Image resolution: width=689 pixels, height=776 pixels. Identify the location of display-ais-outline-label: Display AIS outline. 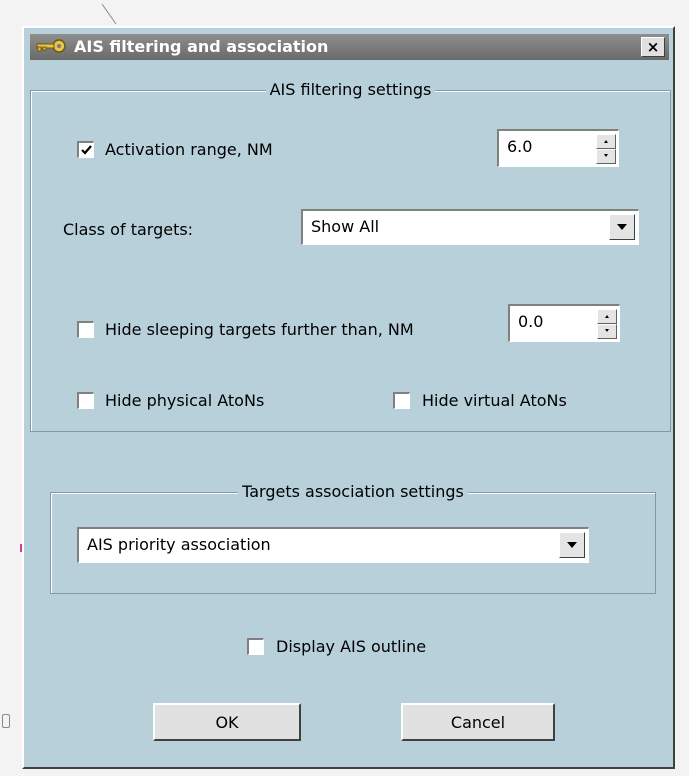
(351, 646).